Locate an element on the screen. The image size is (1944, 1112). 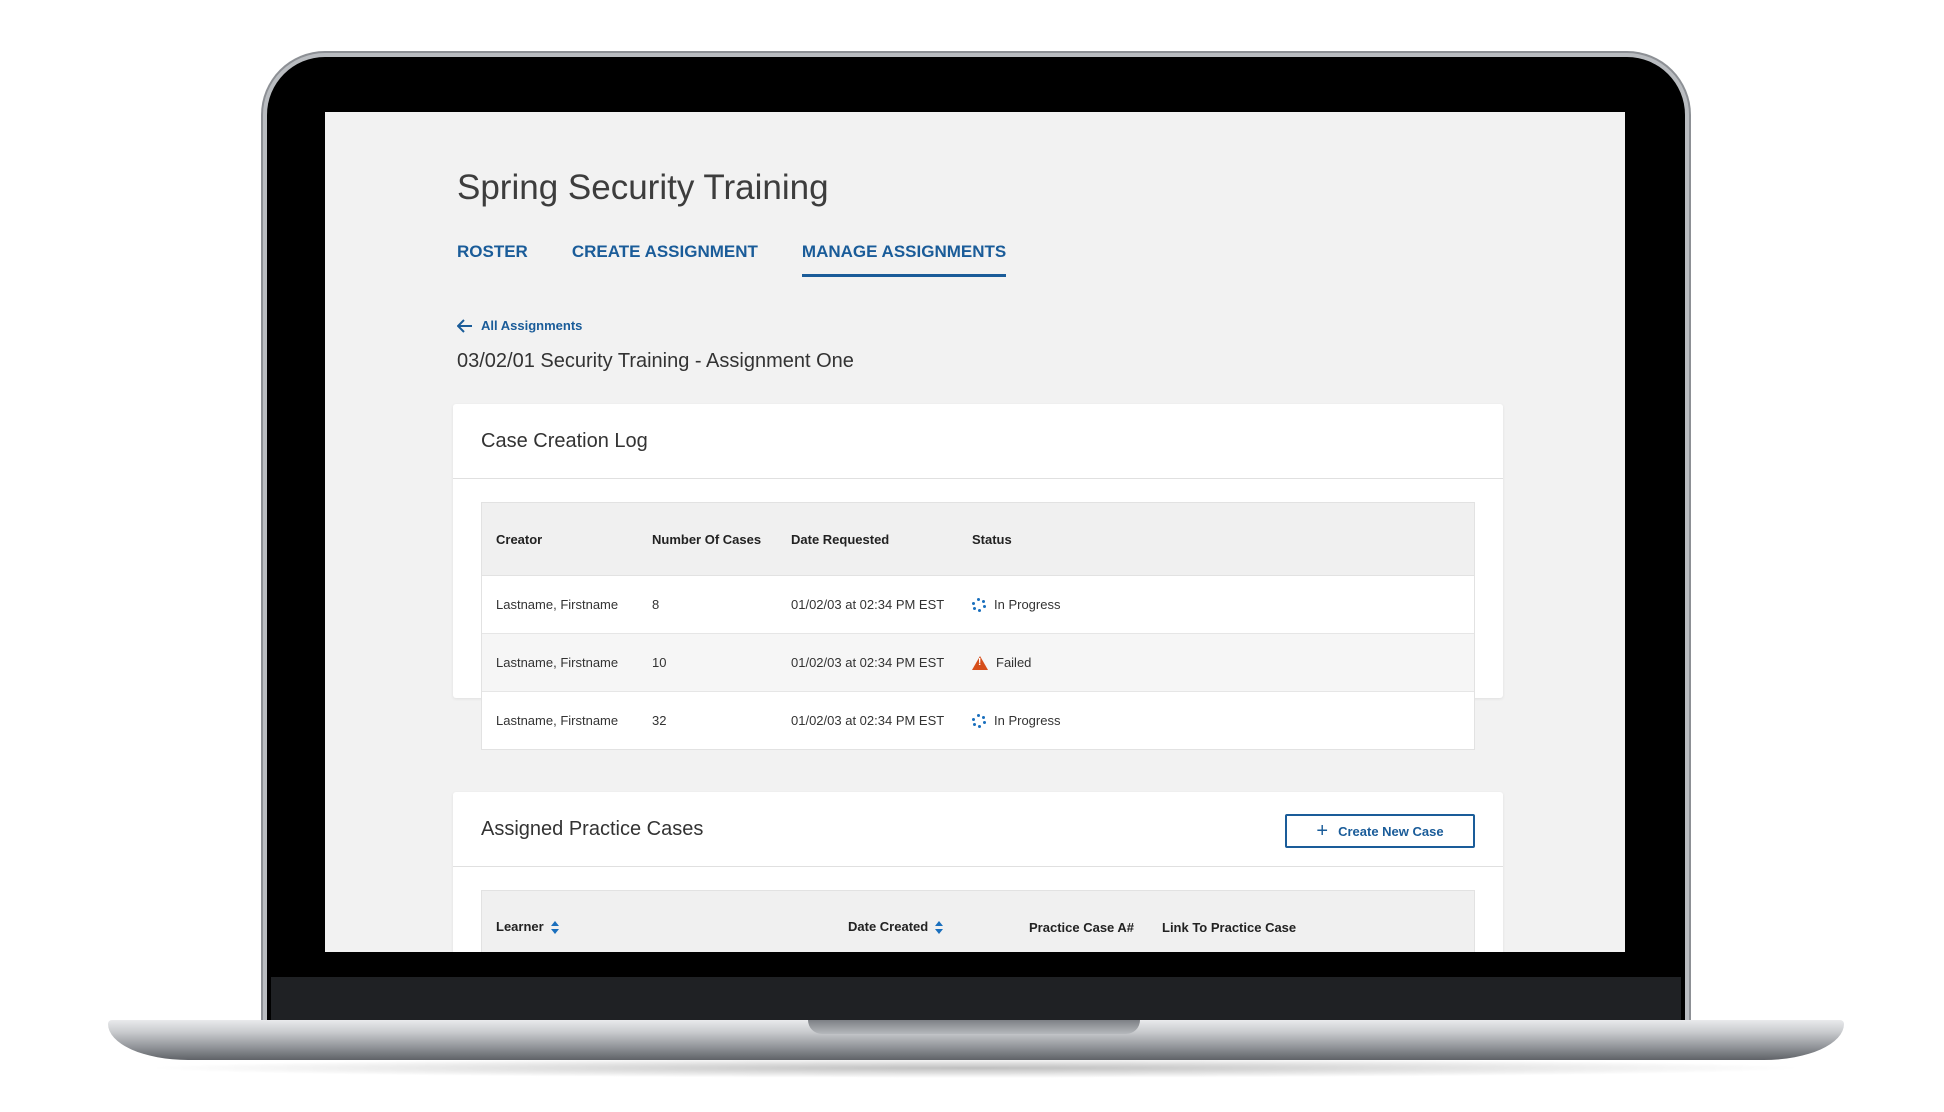
column-header-creator: Creator is located at coordinates (519, 539).